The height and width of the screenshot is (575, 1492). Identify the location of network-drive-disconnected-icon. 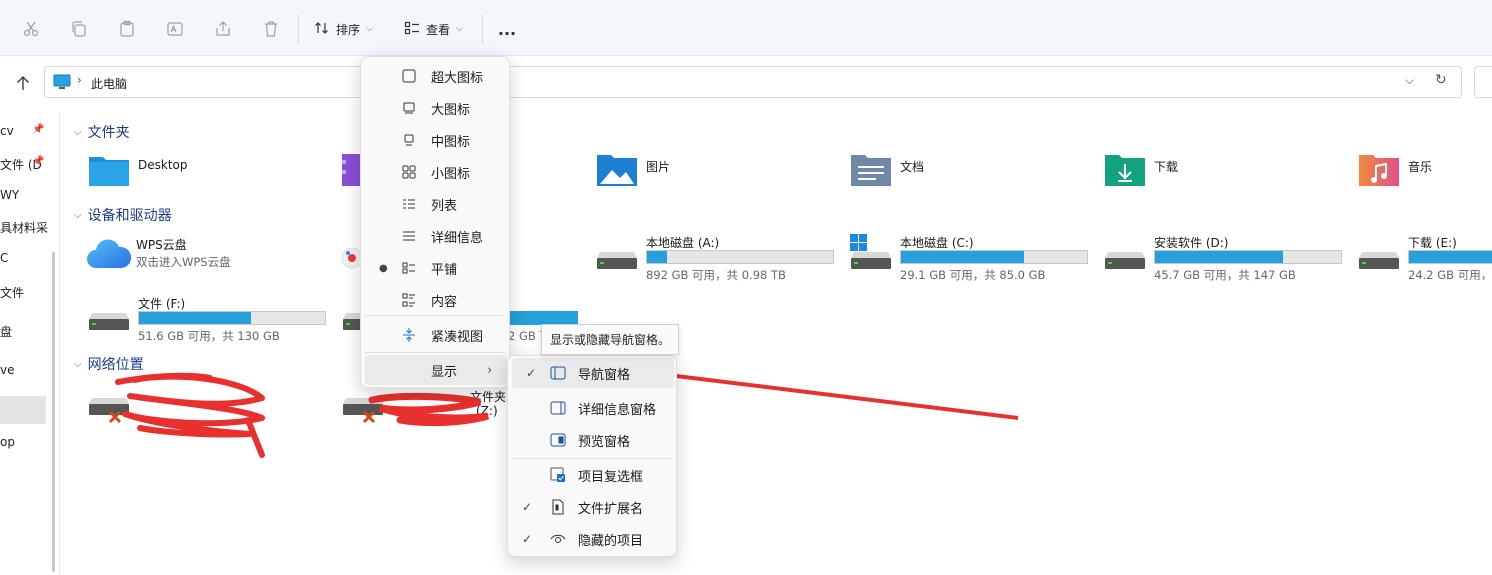
(109, 411).